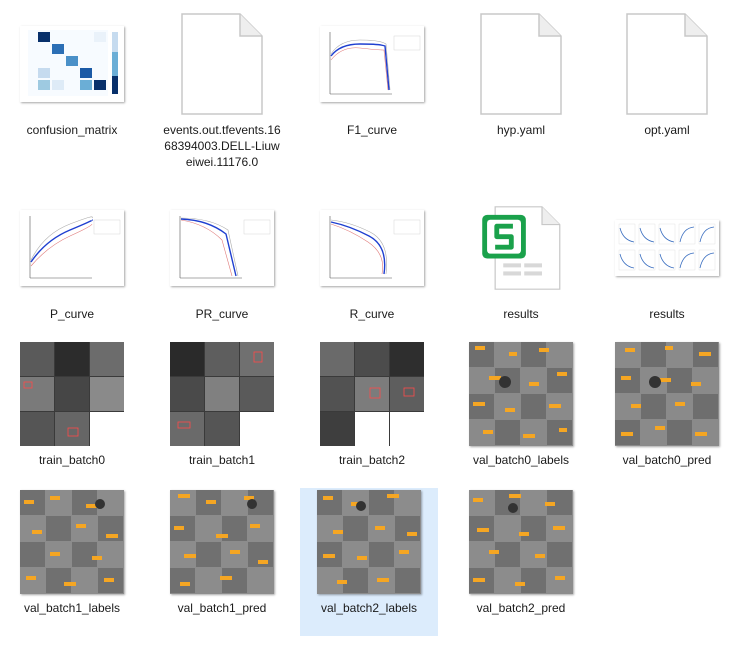  What do you see at coordinates (667, 130) in the screenshot?
I see `file-name: opt.yaml` at bounding box center [667, 130].